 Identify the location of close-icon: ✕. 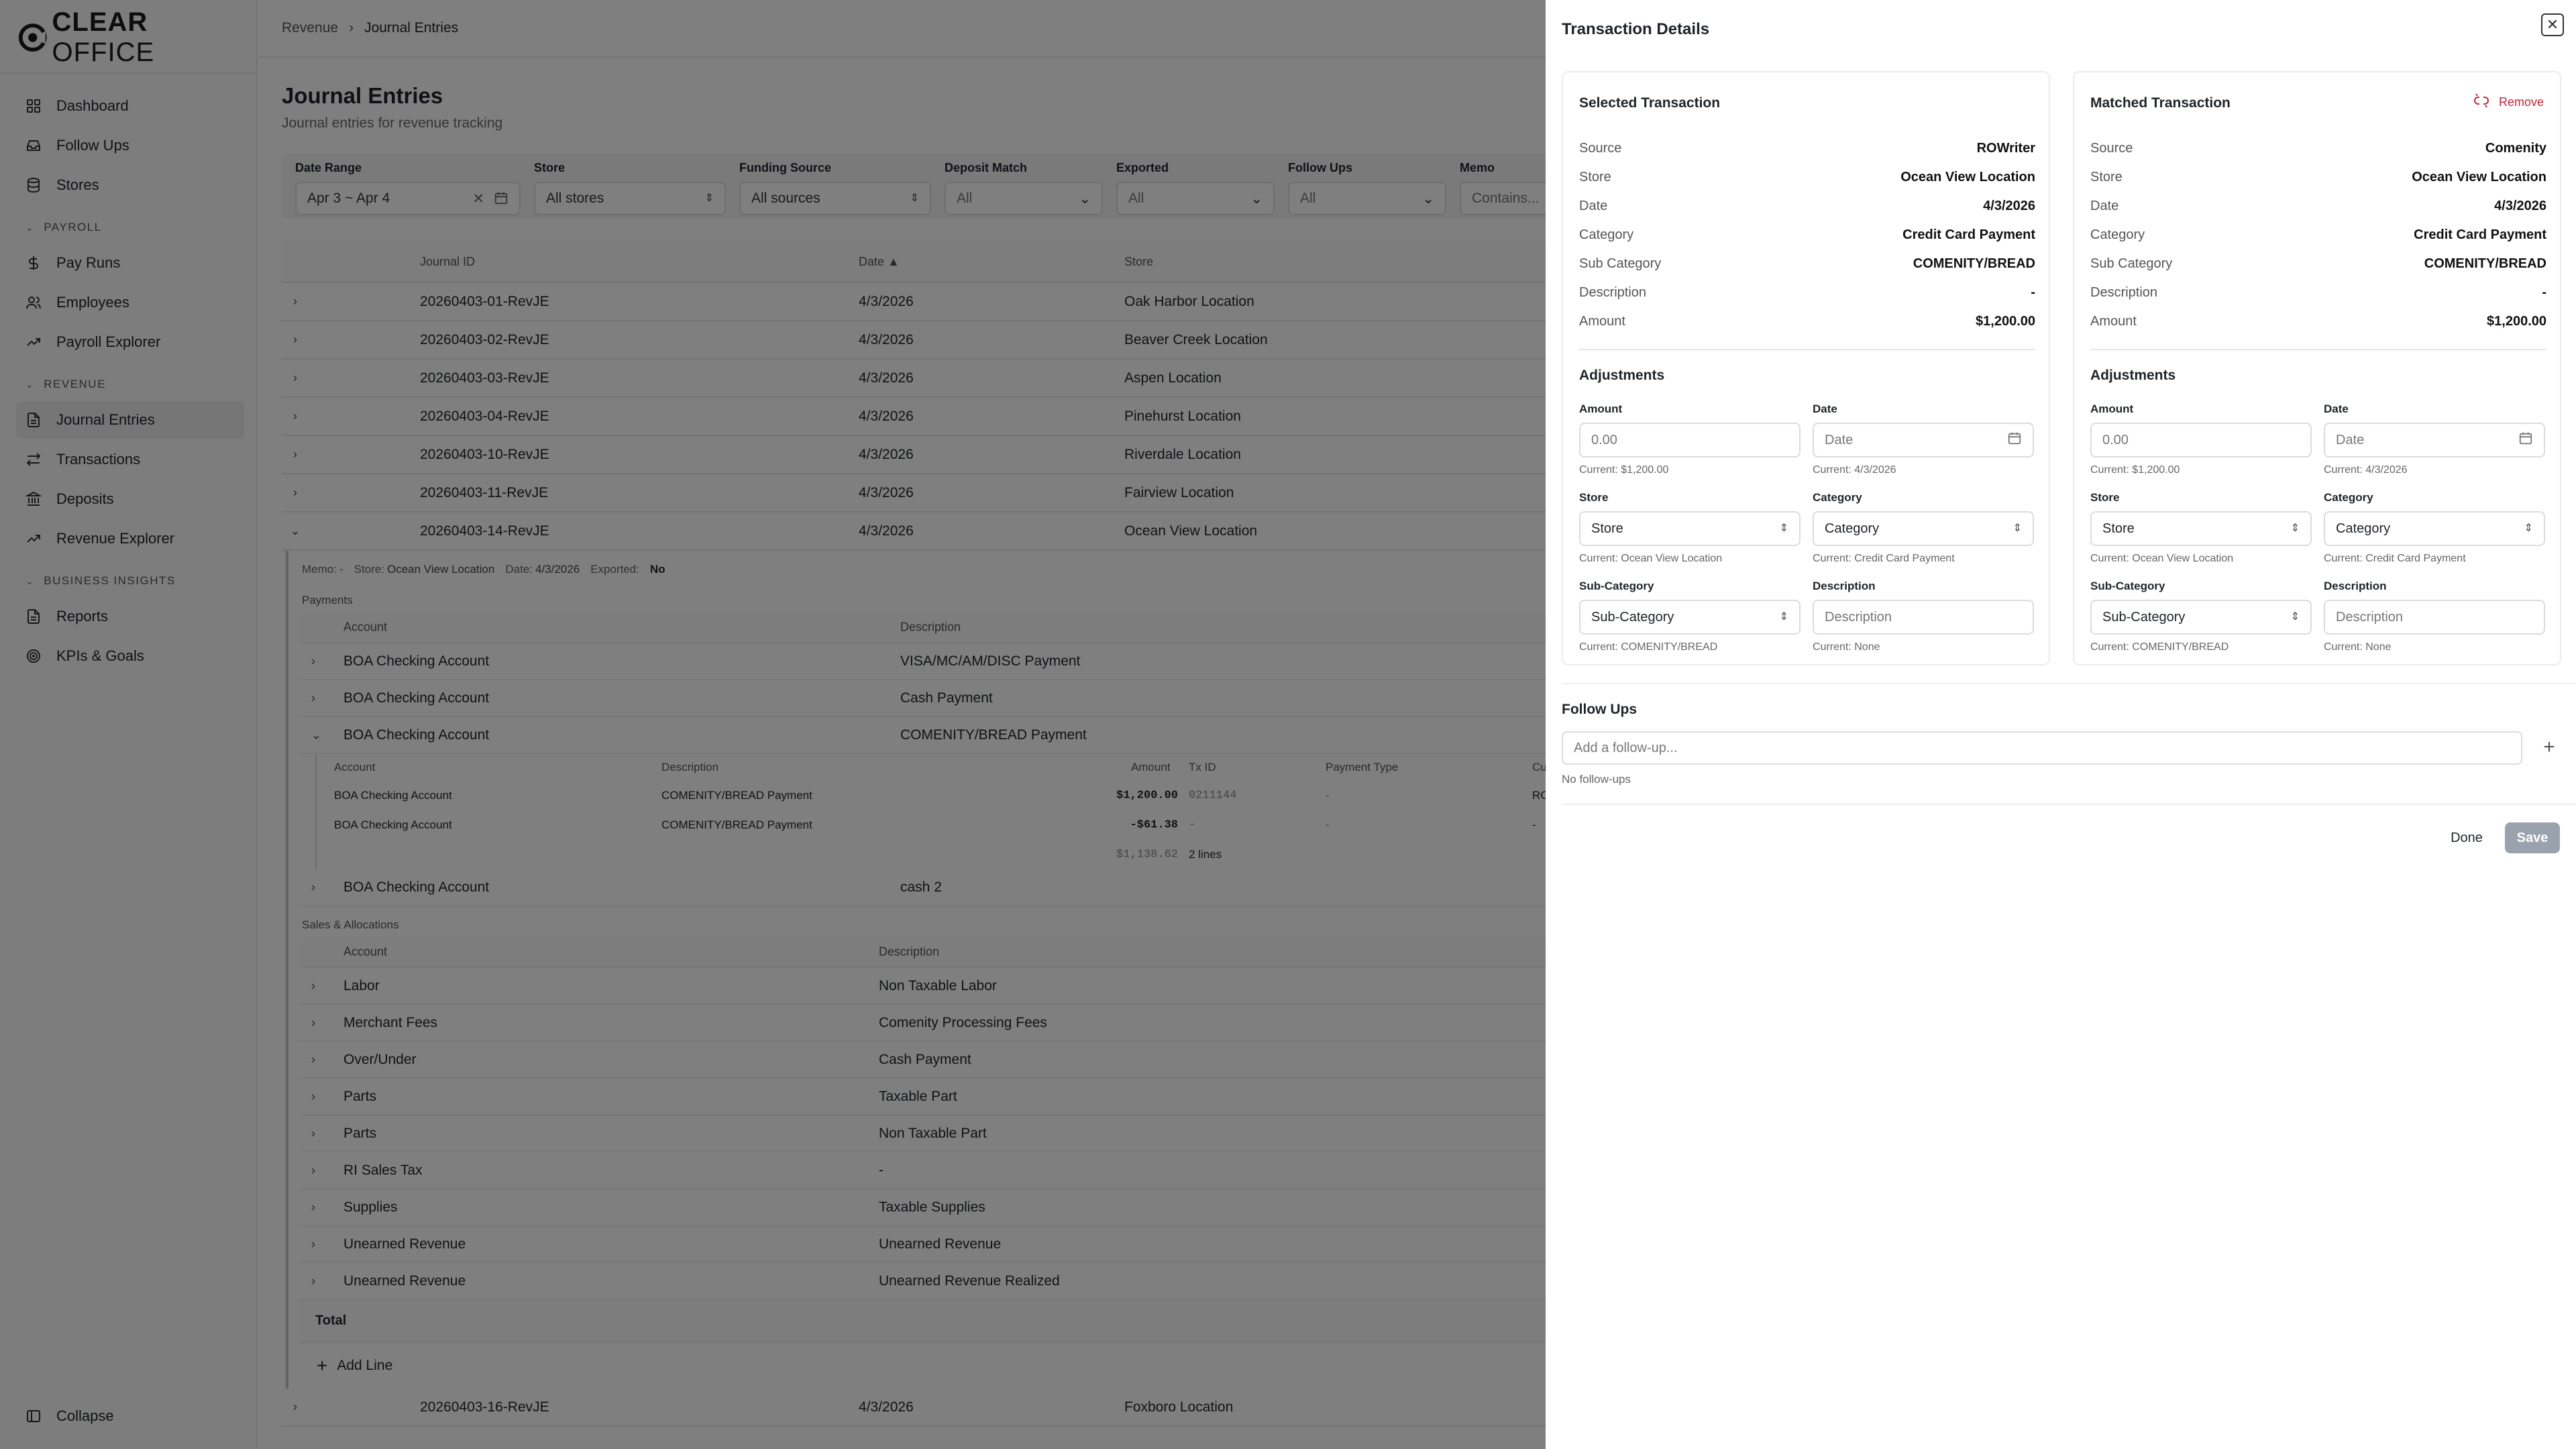
(2552, 24).